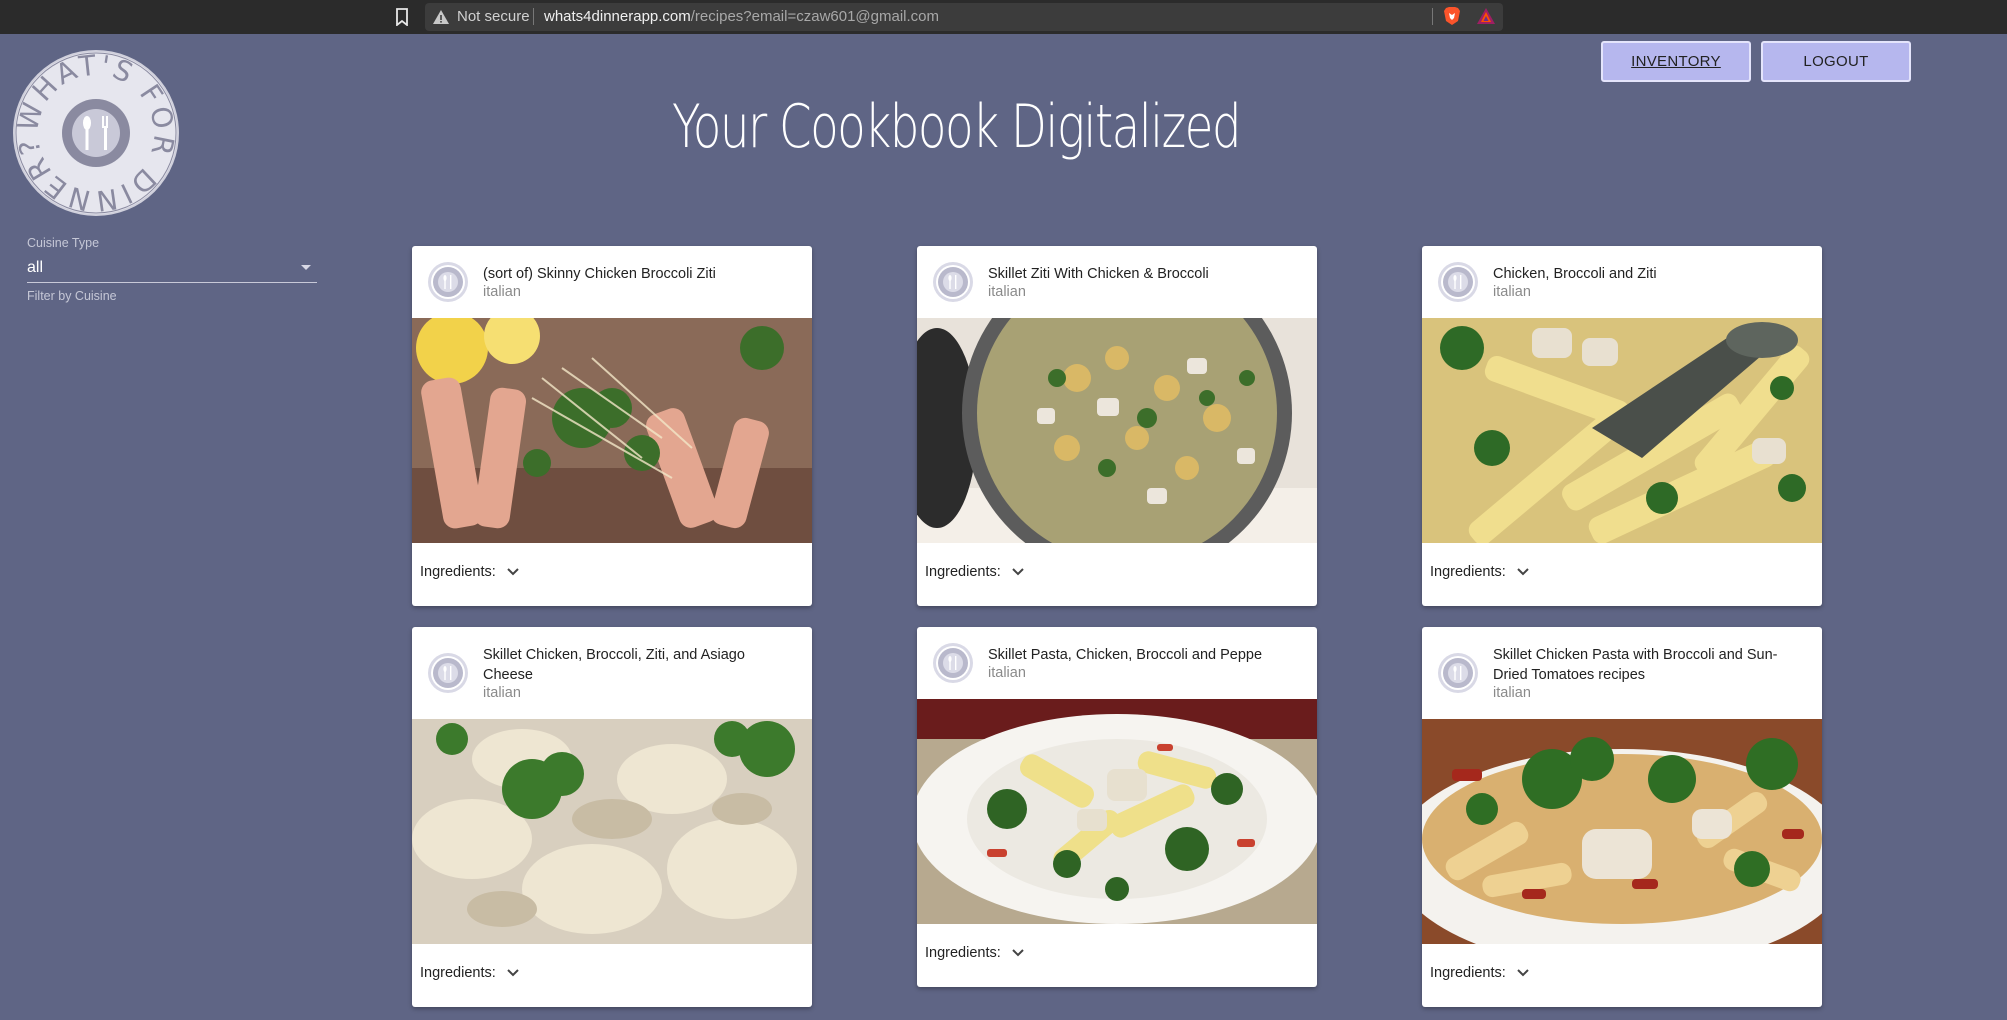 The image size is (2007, 1020). I want to click on bat-rewards-icon, so click(1486, 16).